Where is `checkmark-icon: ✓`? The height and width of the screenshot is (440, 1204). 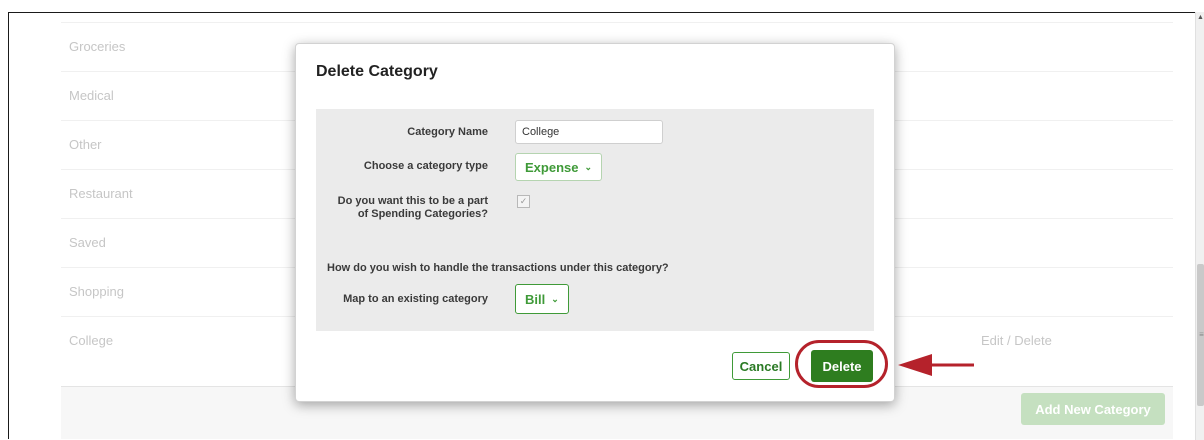
checkmark-icon: ✓ is located at coordinates (523, 201).